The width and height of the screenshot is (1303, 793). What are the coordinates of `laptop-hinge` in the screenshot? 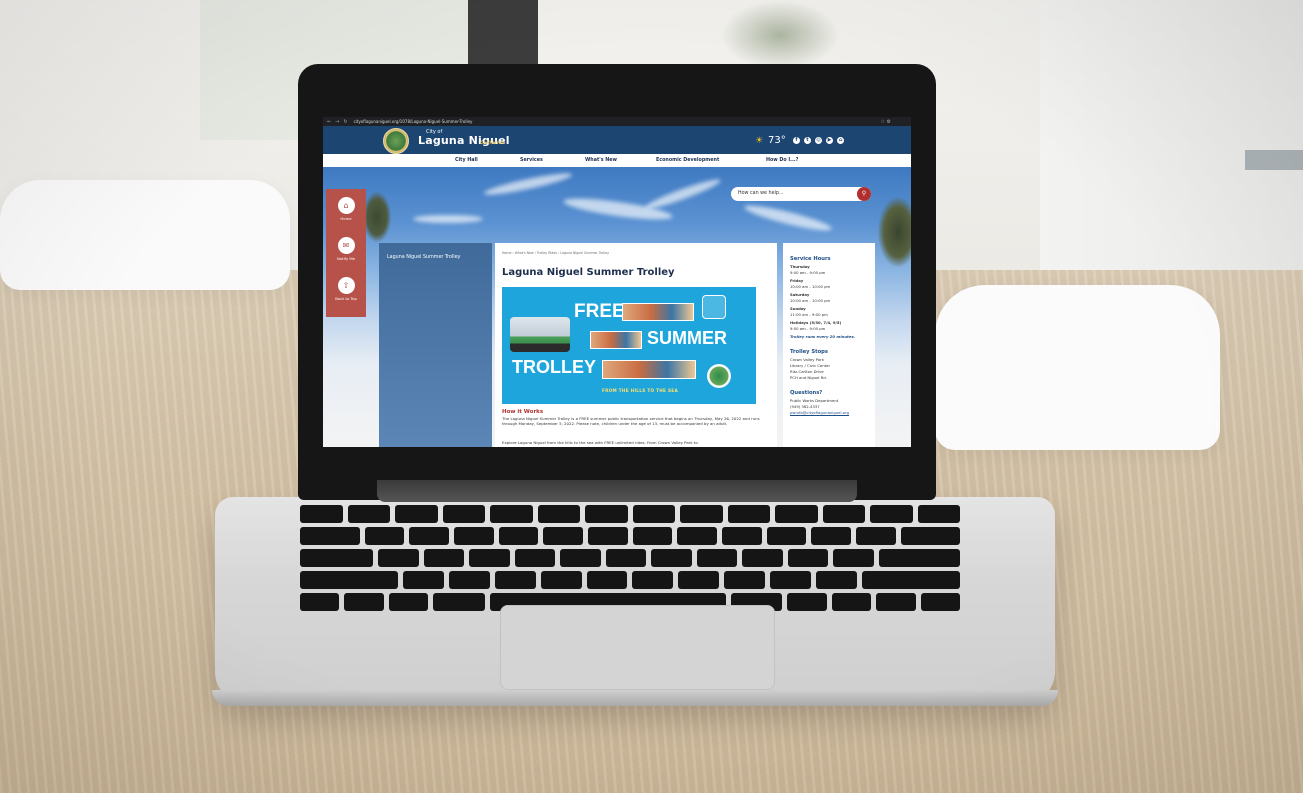 It's located at (617, 491).